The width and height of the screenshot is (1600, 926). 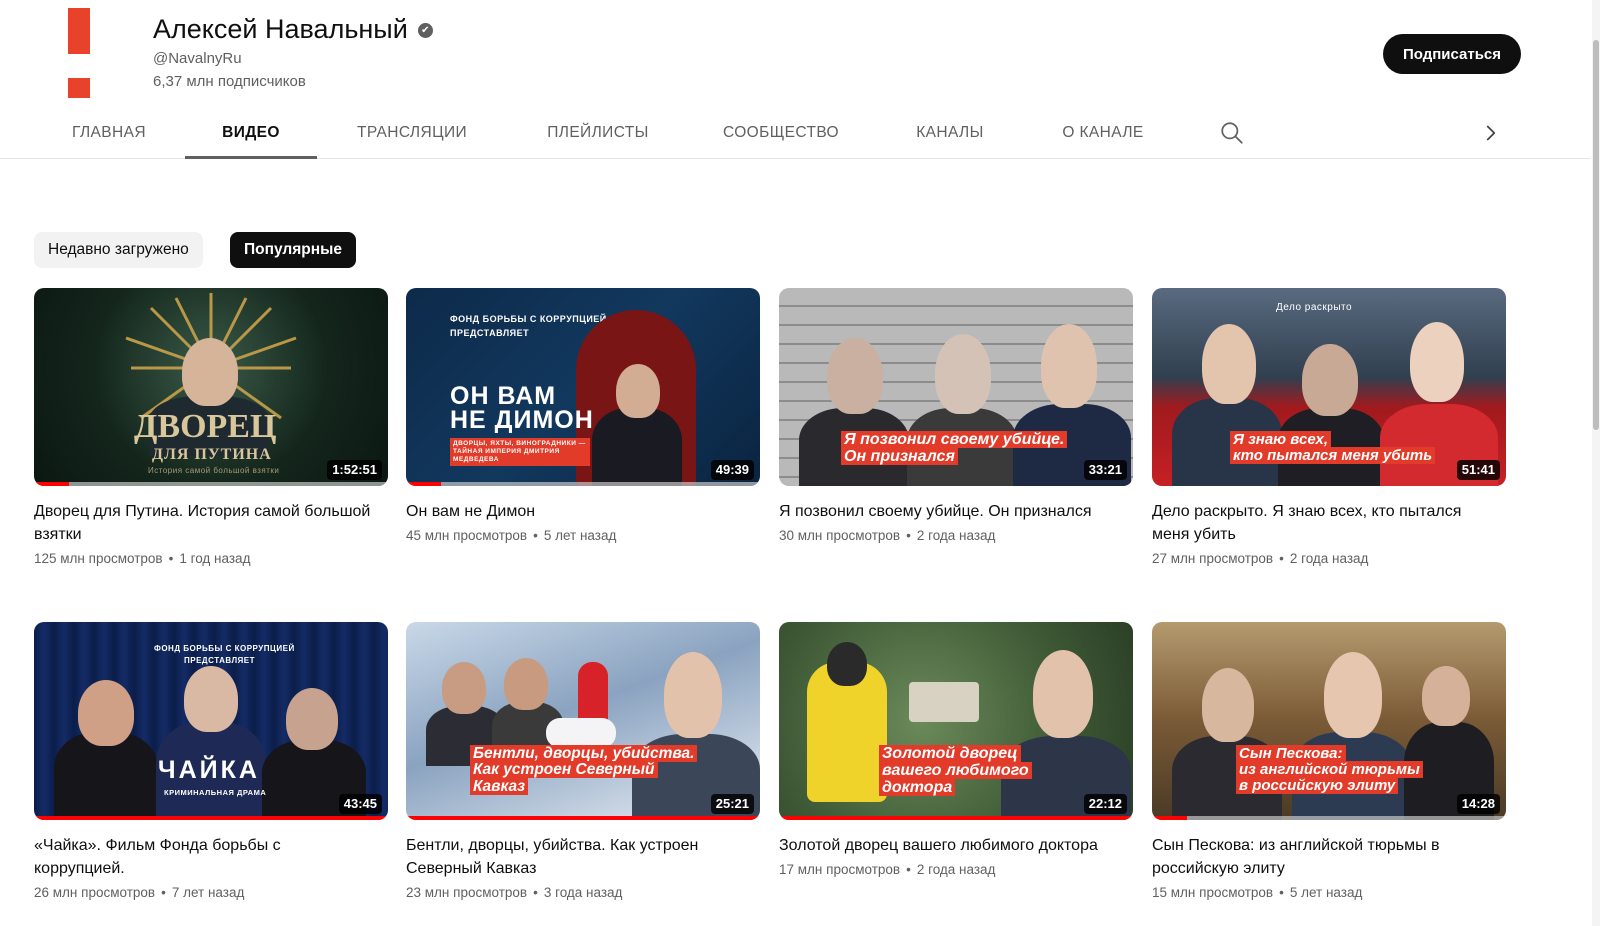 I want to click on view-count: 15 млн просмотров, so click(x=1213, y=892).